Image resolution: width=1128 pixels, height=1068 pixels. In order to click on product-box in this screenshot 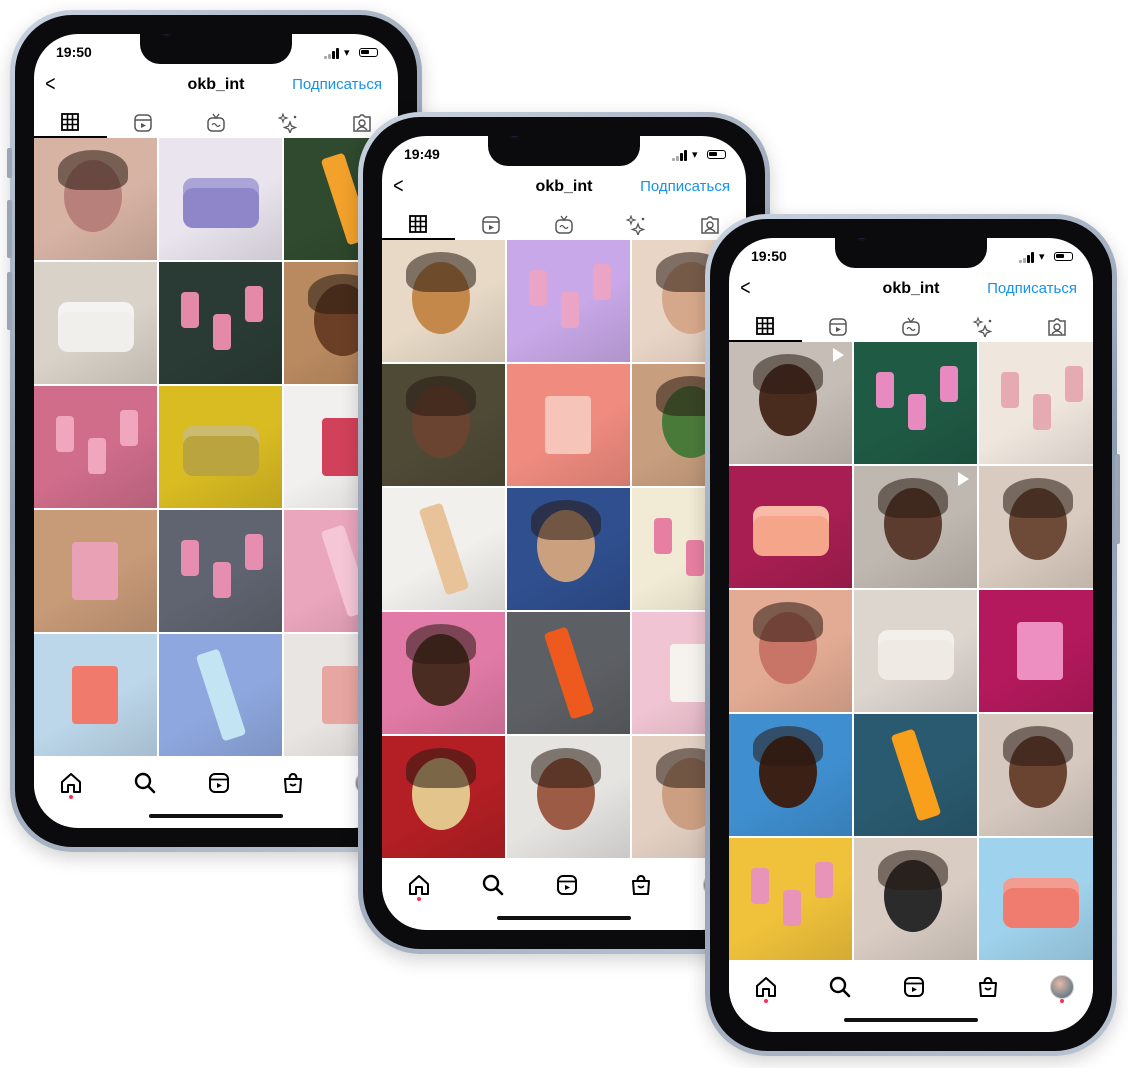, I will do `click(568, 425)`.